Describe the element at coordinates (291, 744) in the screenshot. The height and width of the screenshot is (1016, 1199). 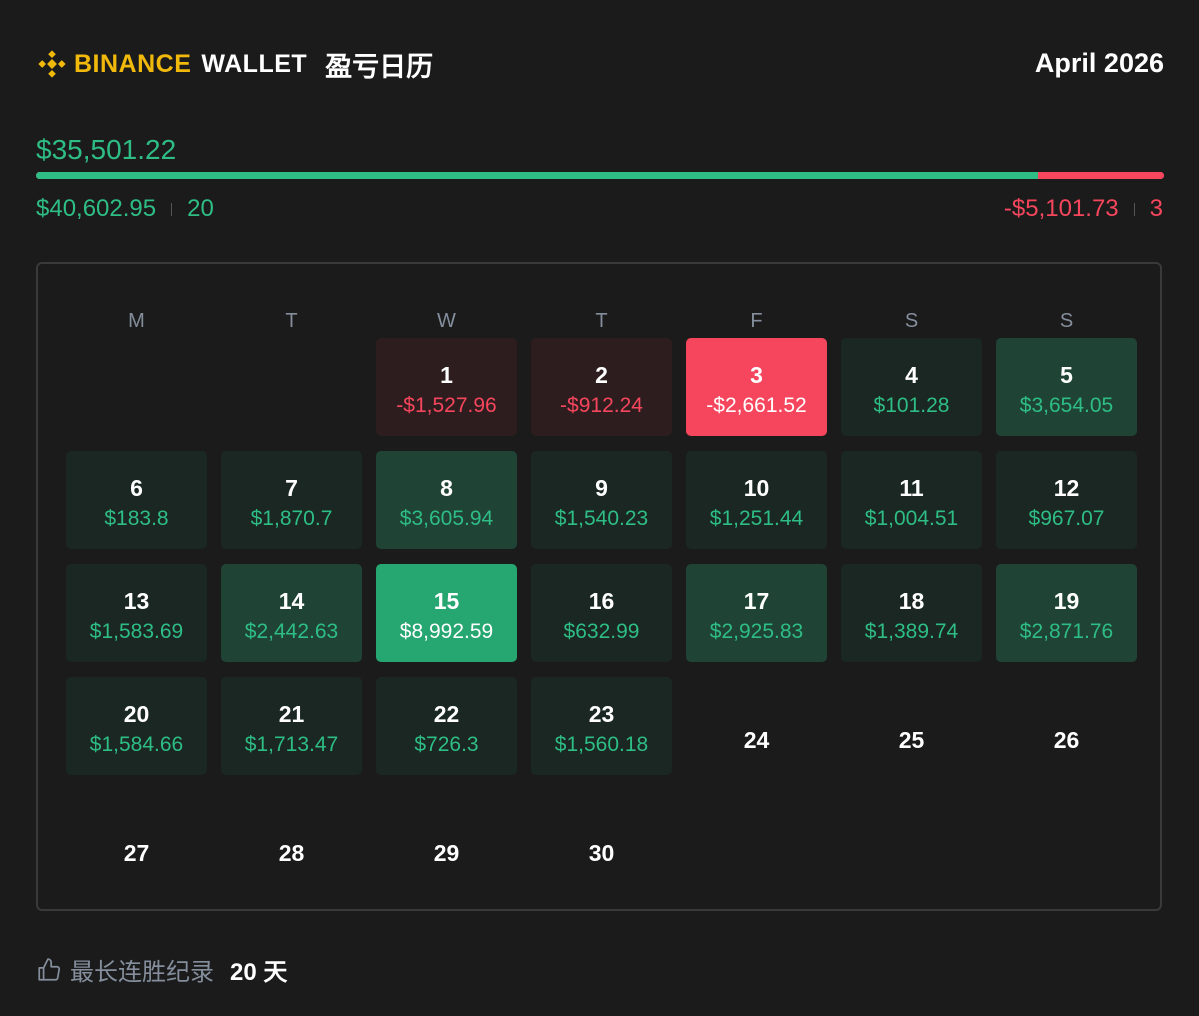
I see `day-pnl-value: $1,713.47` at that location.